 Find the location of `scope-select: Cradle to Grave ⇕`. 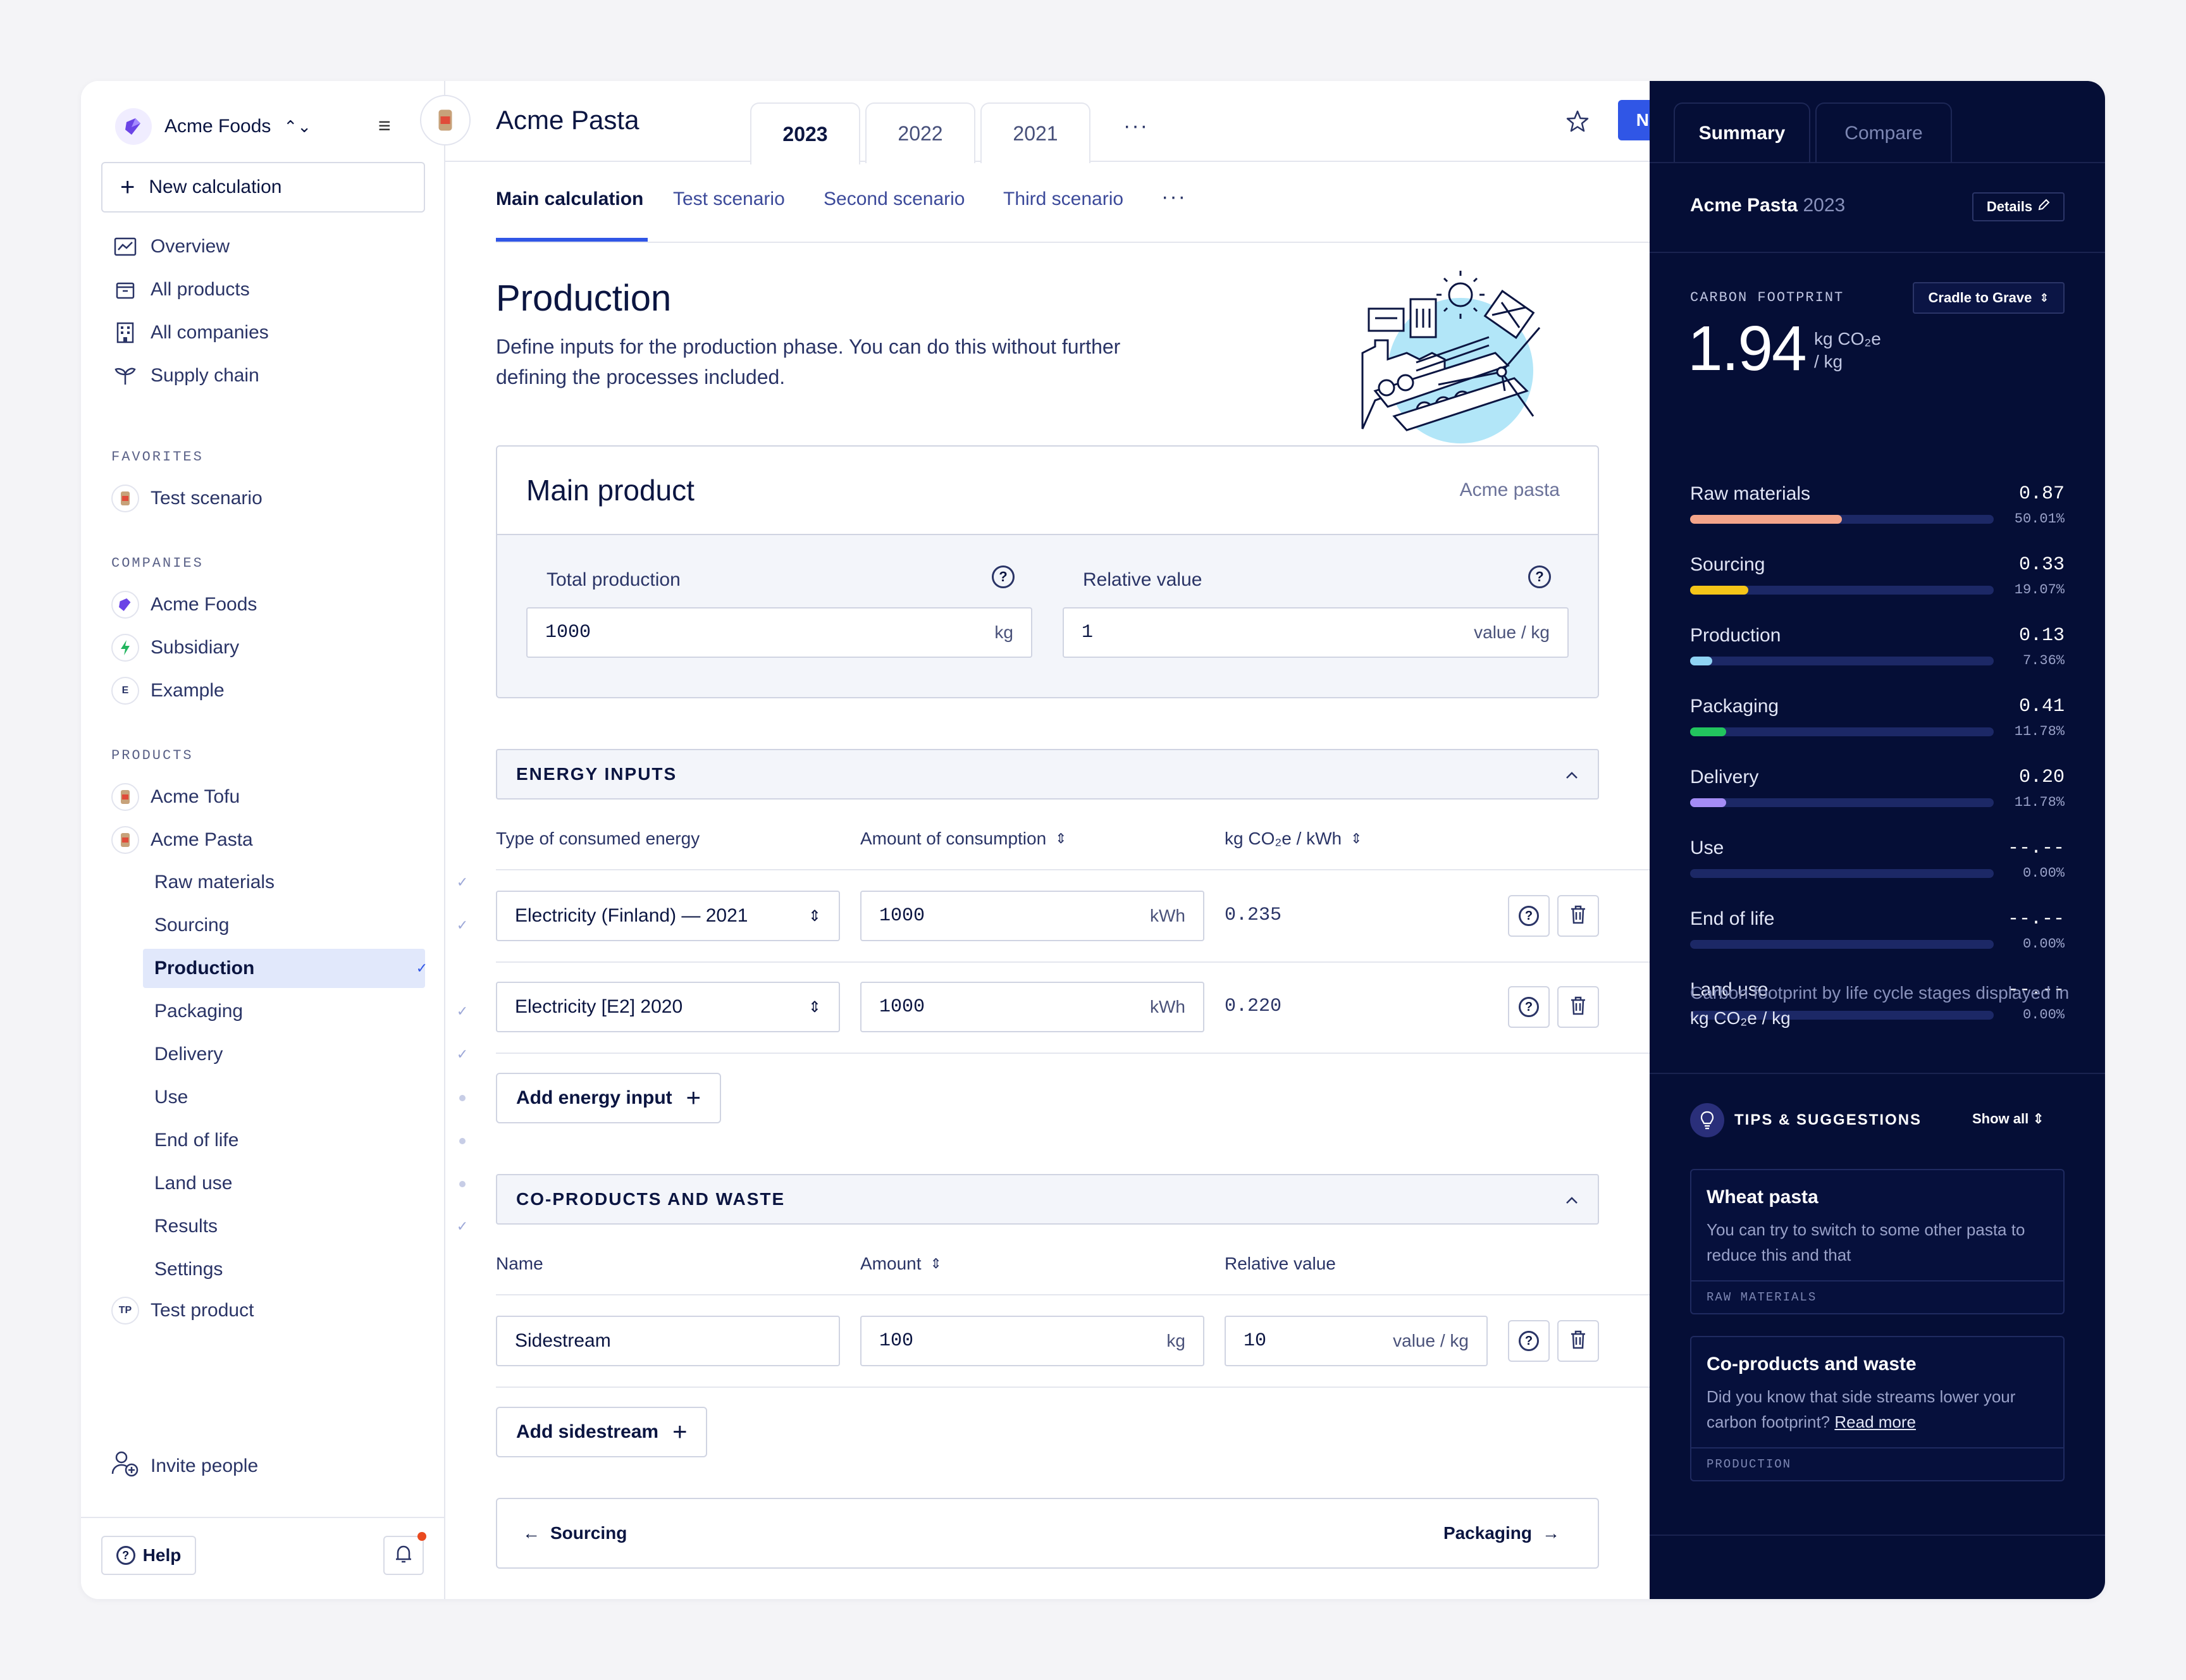

scope-select: Cradle to Grave ⇕ is located at coordinates (1989, 298).